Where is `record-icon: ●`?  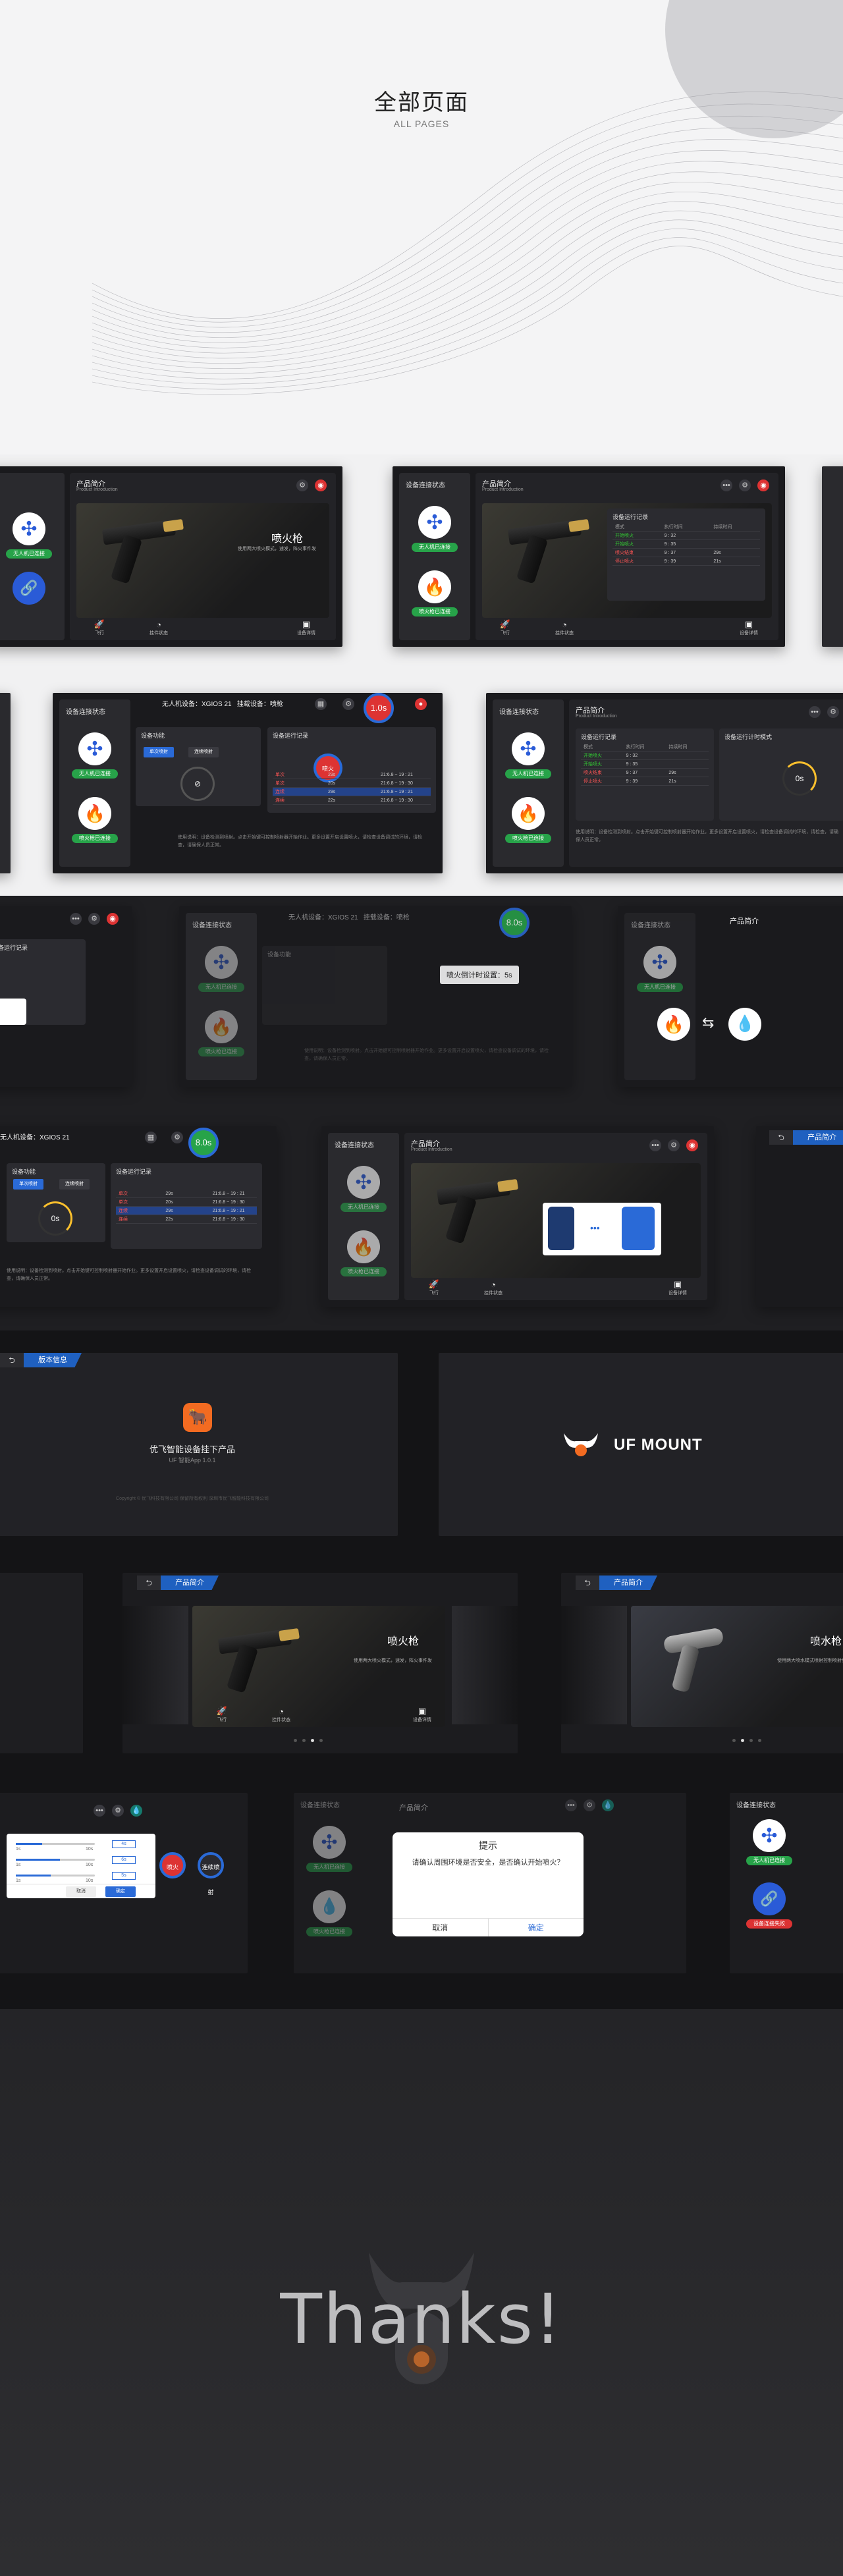 record-icon: ● is located at coordinates (421, 704).